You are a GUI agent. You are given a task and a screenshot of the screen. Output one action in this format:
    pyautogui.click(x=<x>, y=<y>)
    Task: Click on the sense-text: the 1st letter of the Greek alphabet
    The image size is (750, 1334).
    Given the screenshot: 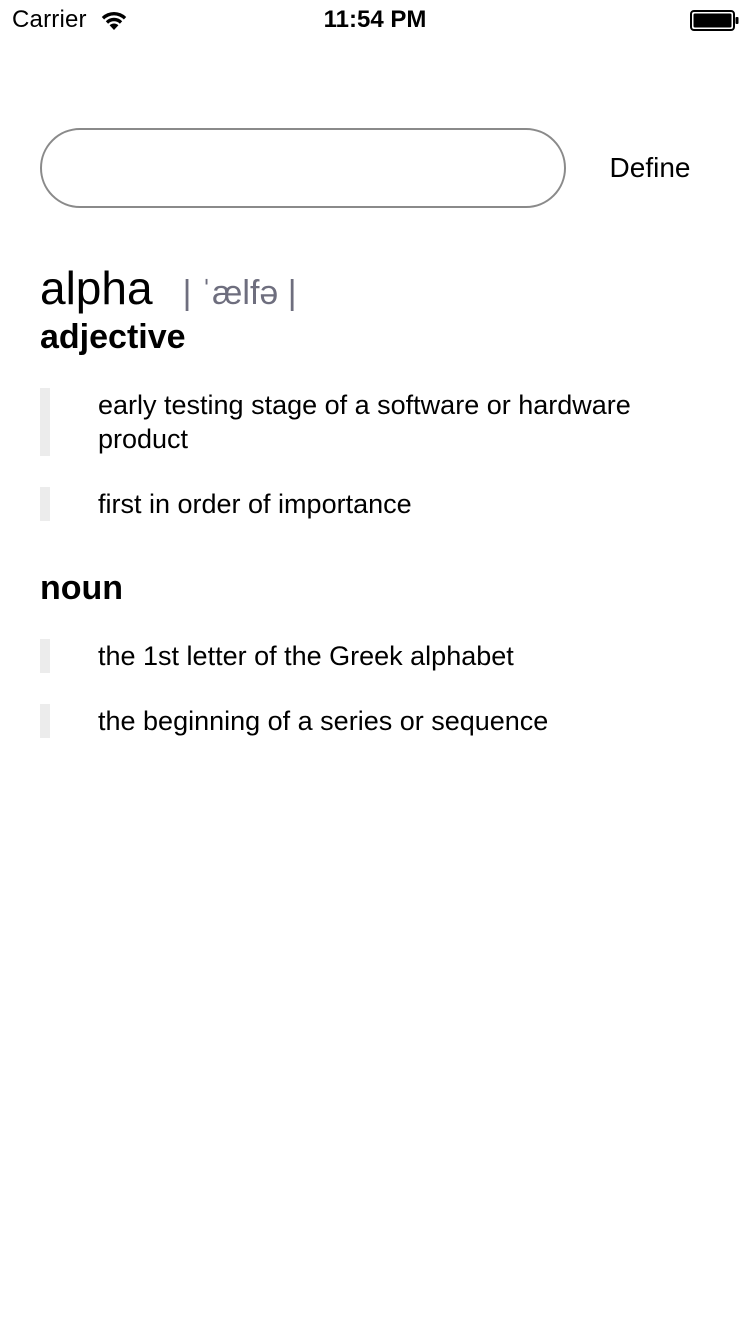 What is the action you would take?
    pyautogui.click(x=306, y=656)
    